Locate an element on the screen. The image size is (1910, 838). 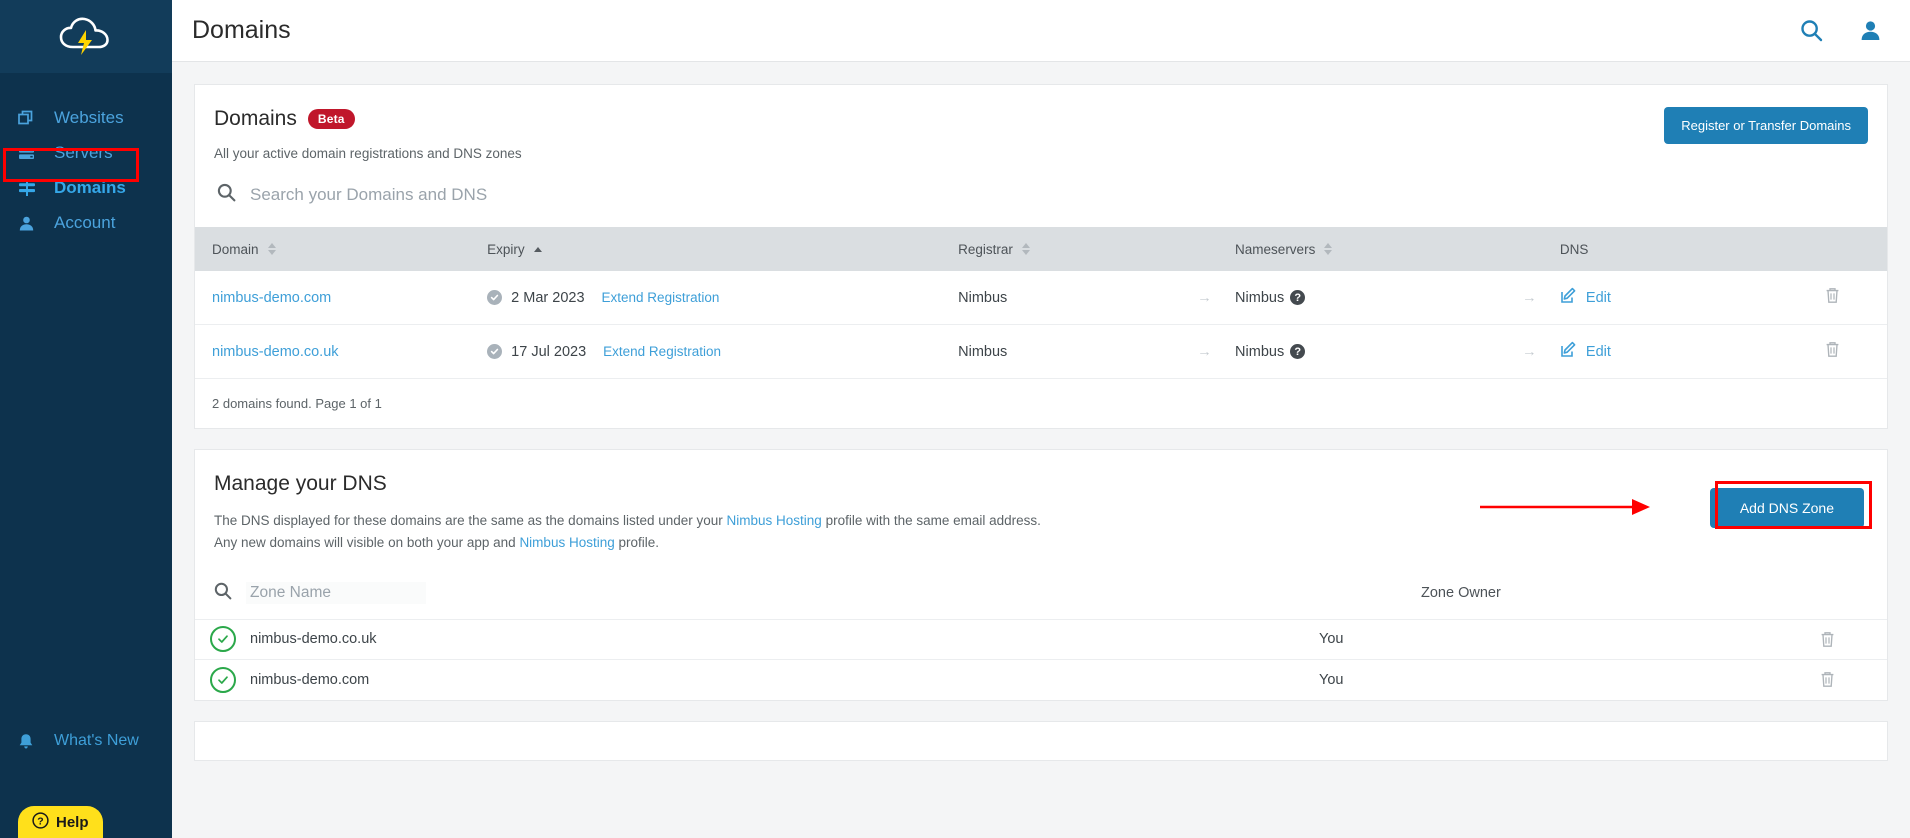
page-title: Domains is located at coordinates (241, 30).